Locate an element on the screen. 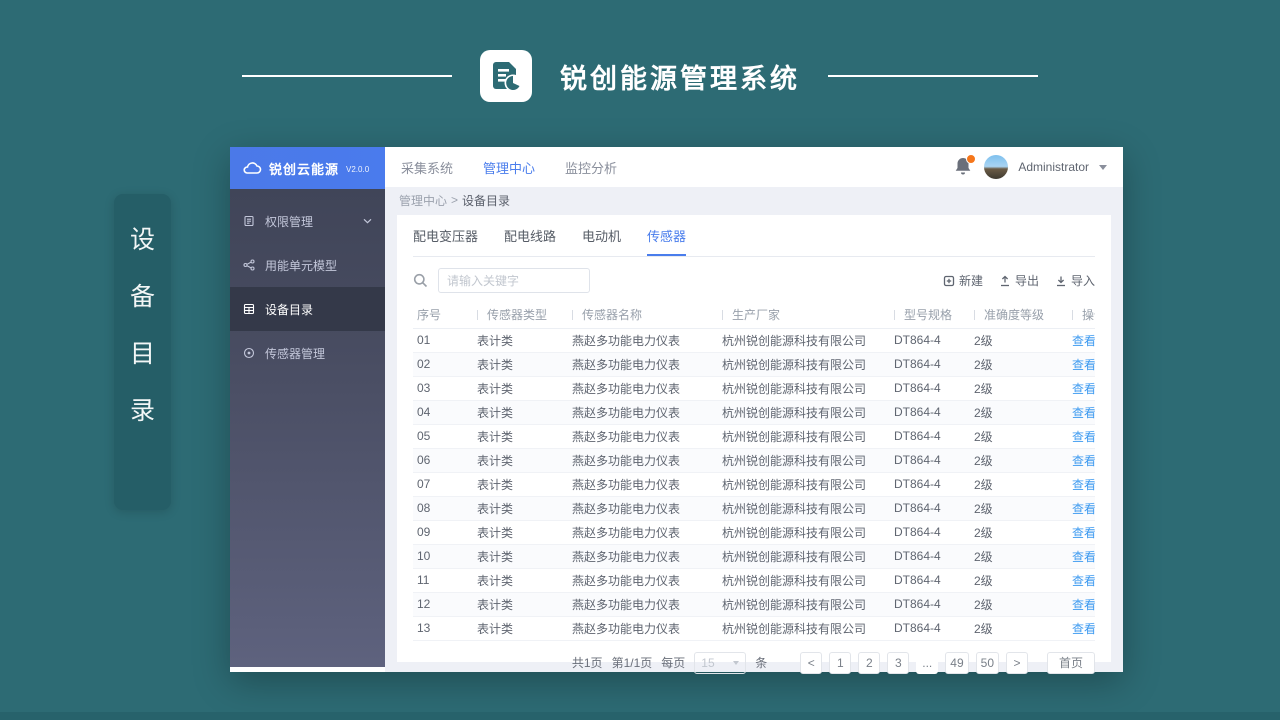  page-button-2: 2 is located at coordinates (869, 662).